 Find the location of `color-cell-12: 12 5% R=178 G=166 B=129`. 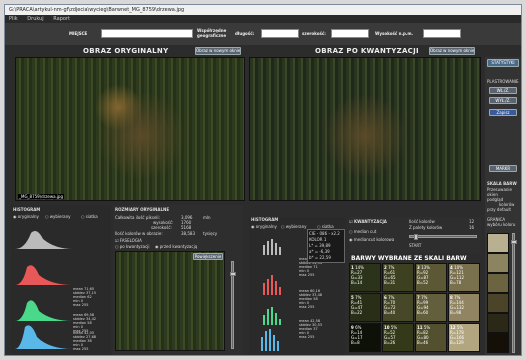

color-cell-12: 12 5% R=178 G=166 B=129 is located at coordinates (464, 337).